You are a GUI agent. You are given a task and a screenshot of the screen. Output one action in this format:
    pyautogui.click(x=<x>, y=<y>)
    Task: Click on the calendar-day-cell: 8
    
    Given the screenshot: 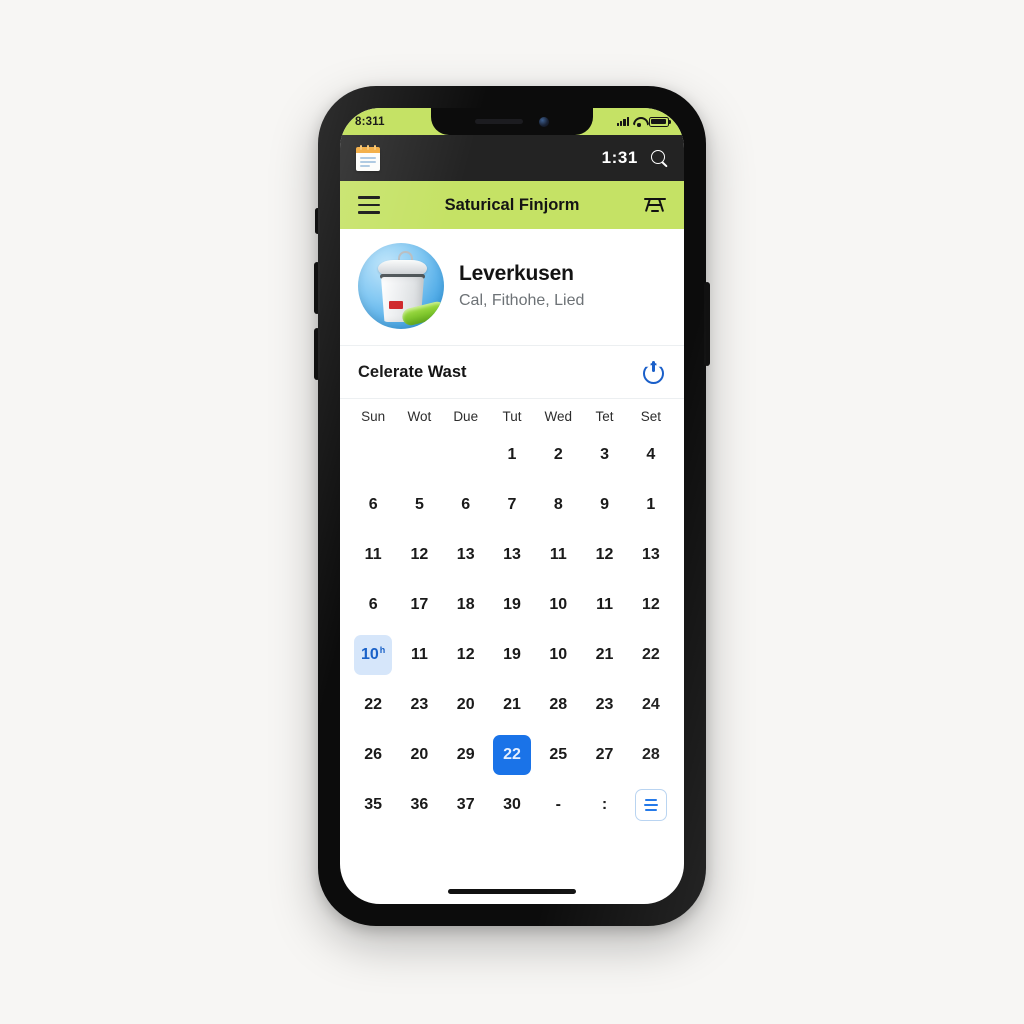 What is the action you would take?
    pyautogui.click(x=558, y=505)
    